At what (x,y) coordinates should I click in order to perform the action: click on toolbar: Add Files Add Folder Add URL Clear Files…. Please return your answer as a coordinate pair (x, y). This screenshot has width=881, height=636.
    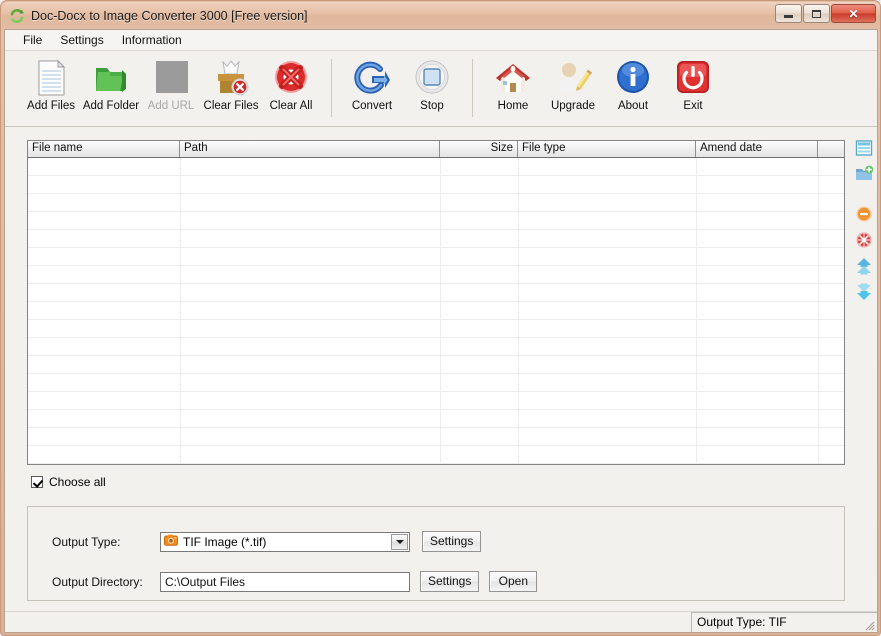
    Looking at the image, I should click on (441, 89).